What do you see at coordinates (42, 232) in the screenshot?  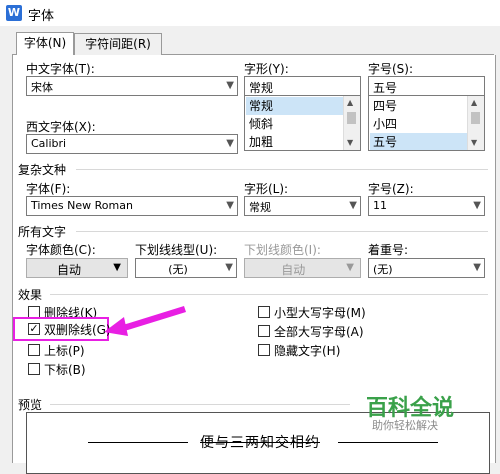 I see `all-text-section-heading: 所有文字` at bounding box center [42, 232].